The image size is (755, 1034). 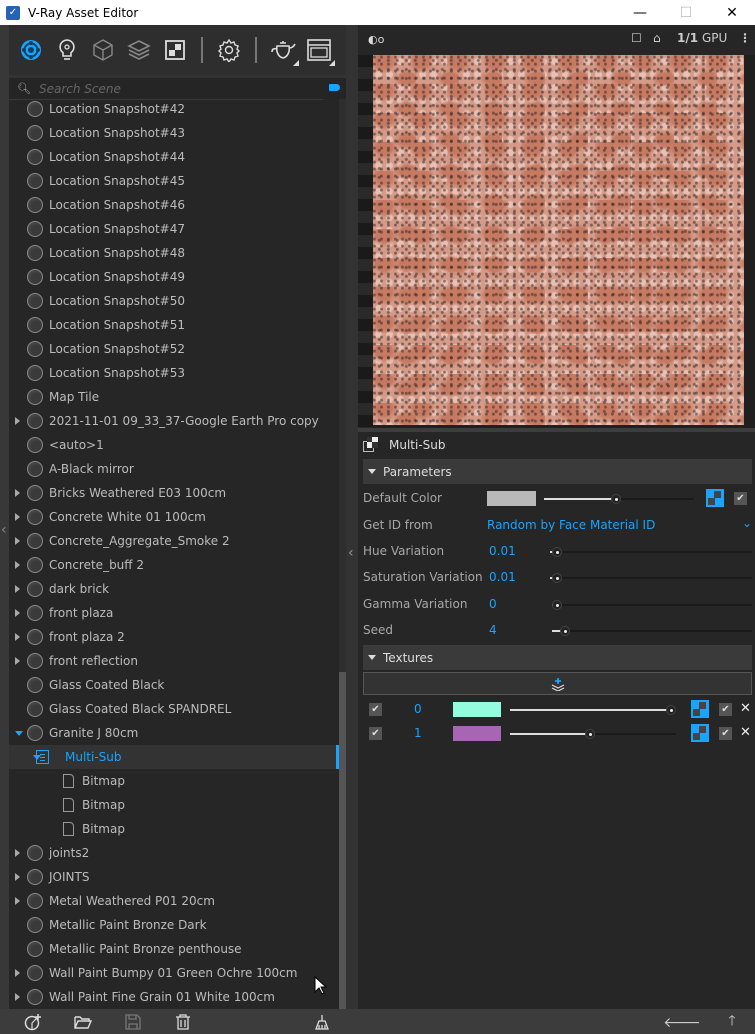 What do you see at coordinates (557, 471) in the screenshot?
I see `parameters-section-header: Parameters` at bounding box center [557, 471].